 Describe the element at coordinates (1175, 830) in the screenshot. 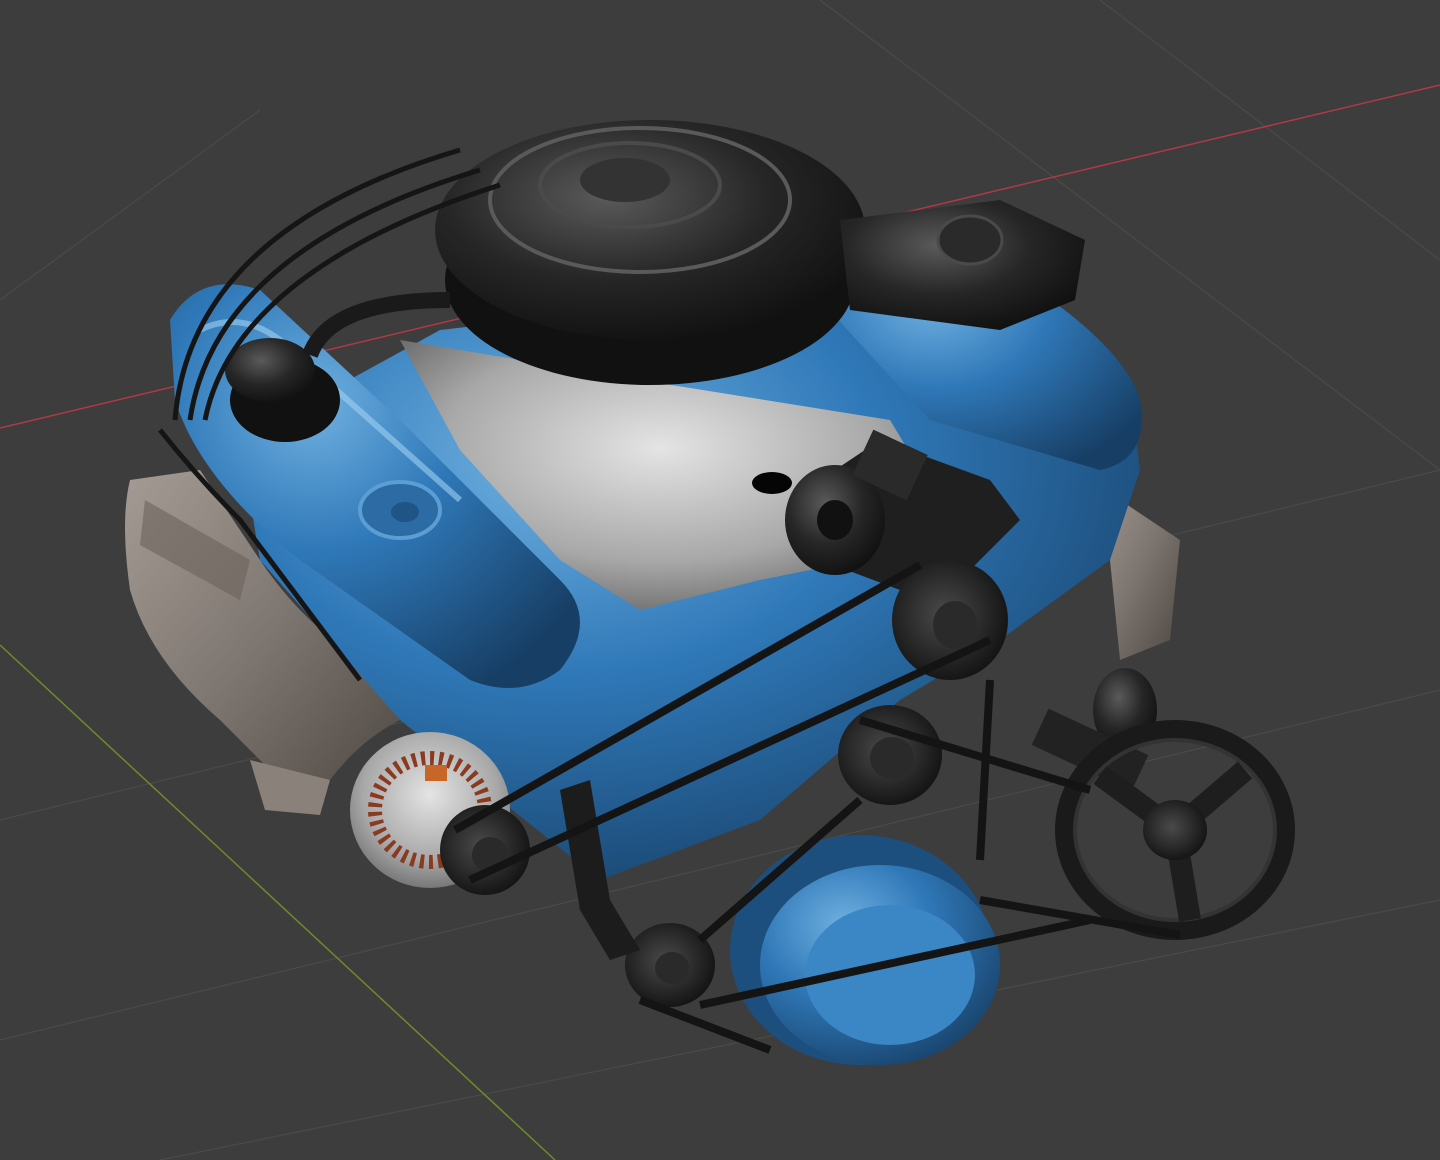

I see `steering-pump-pulley` at that location.